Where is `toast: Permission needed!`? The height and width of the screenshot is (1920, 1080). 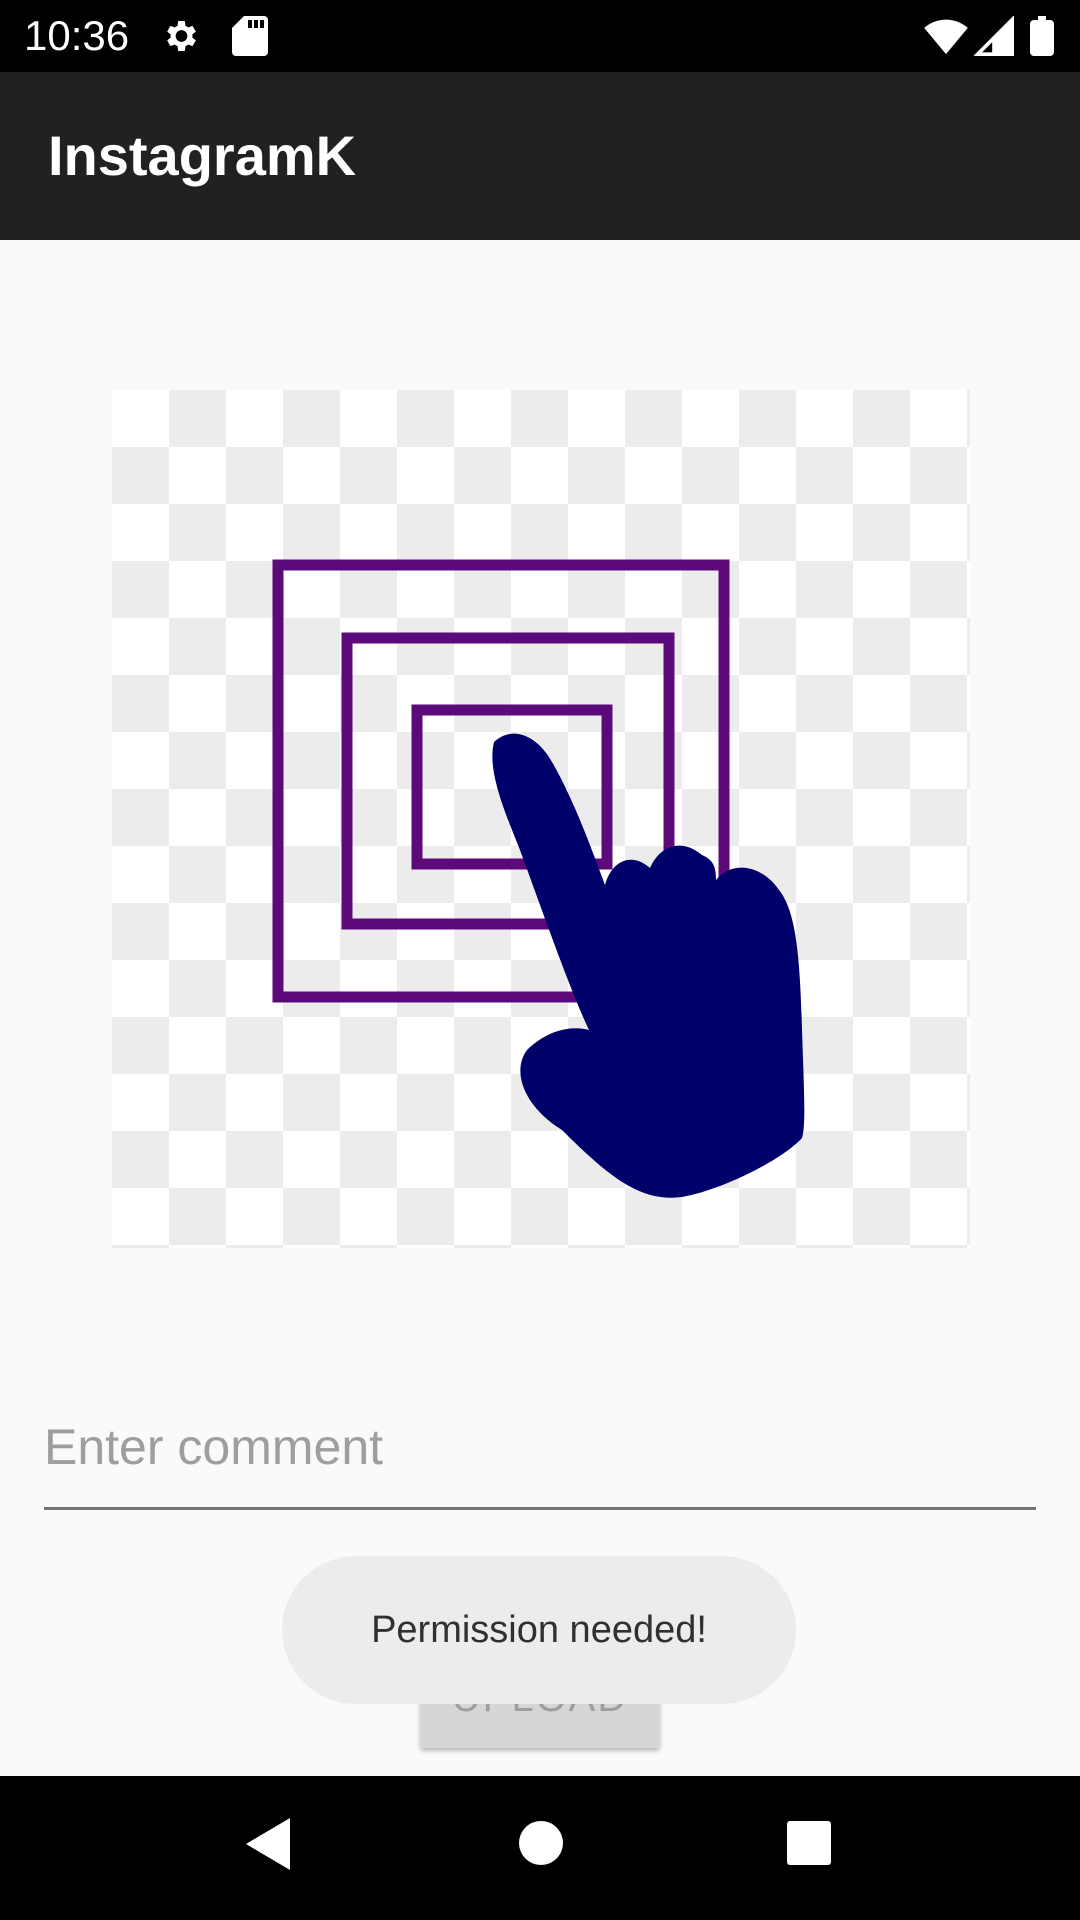
toast: Permission needed! is located at coordinates (539, 1630).